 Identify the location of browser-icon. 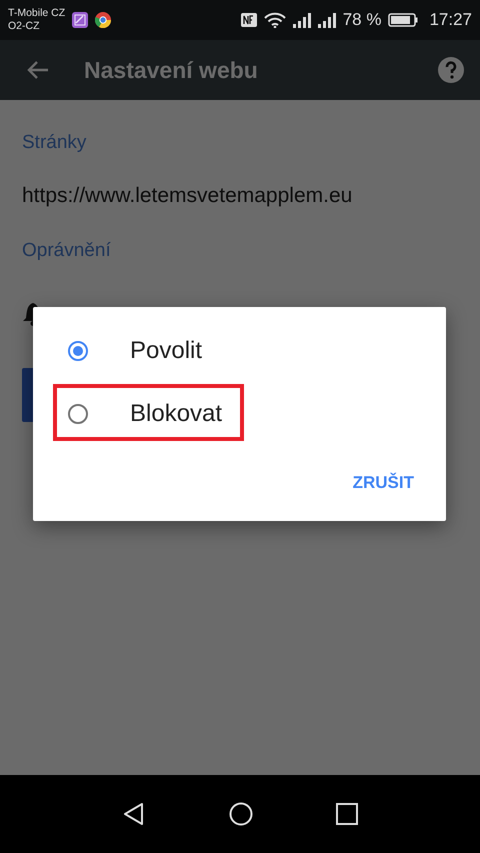
(103, 20).